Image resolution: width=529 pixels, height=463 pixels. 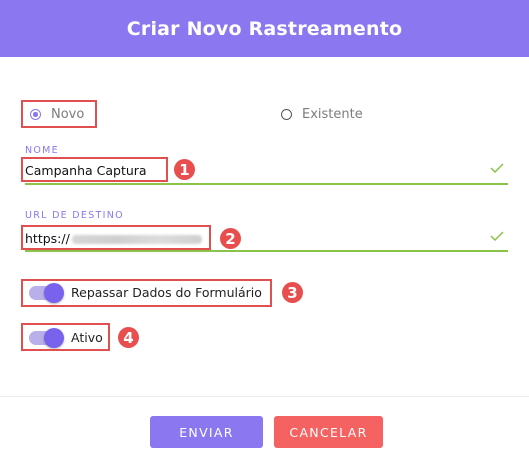 I want to click on highlight-box-repassar, so click(x=146, y=293).